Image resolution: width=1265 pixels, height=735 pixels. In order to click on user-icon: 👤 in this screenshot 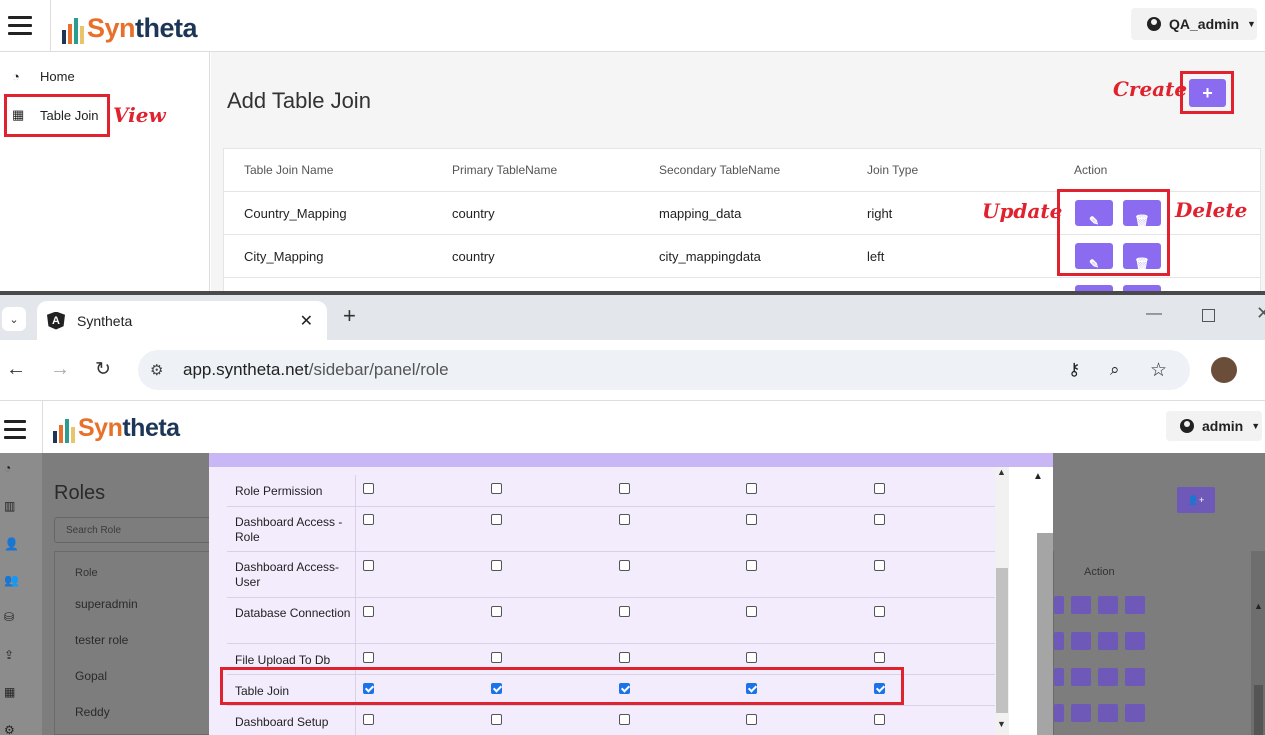, I will do `click(11, 544)`.